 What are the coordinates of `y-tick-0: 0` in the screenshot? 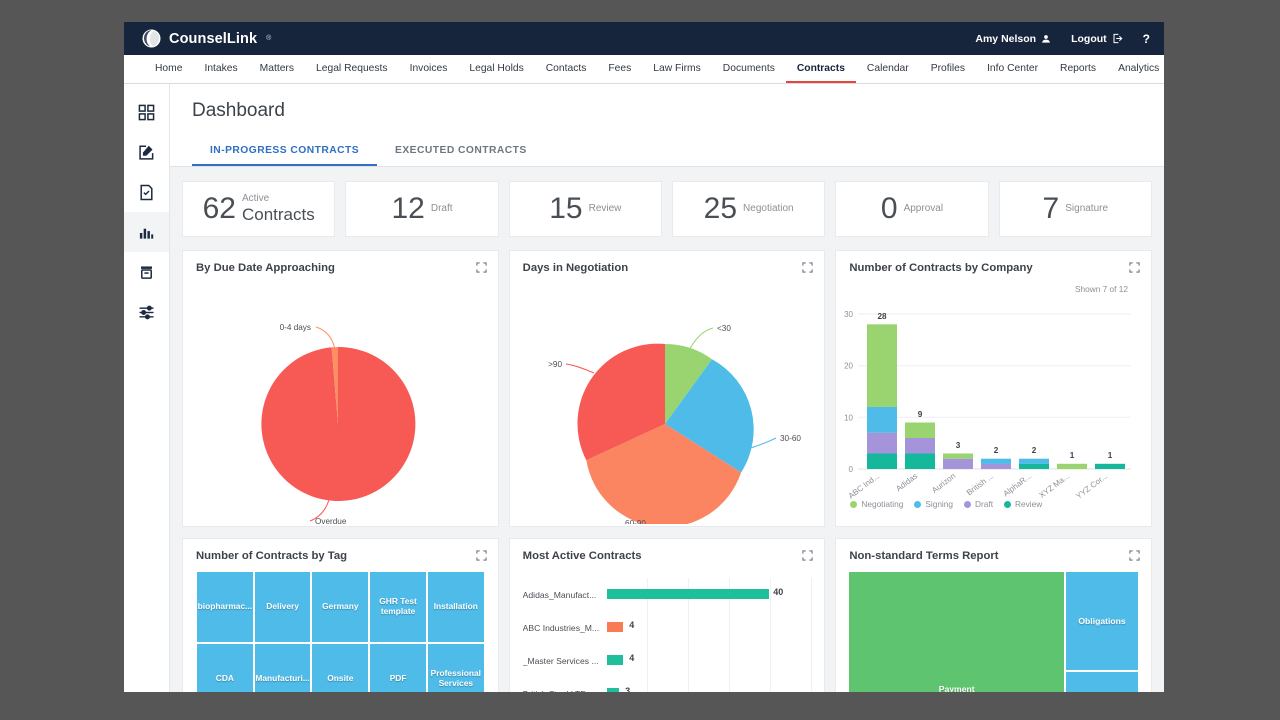 It's located at (851, 469).